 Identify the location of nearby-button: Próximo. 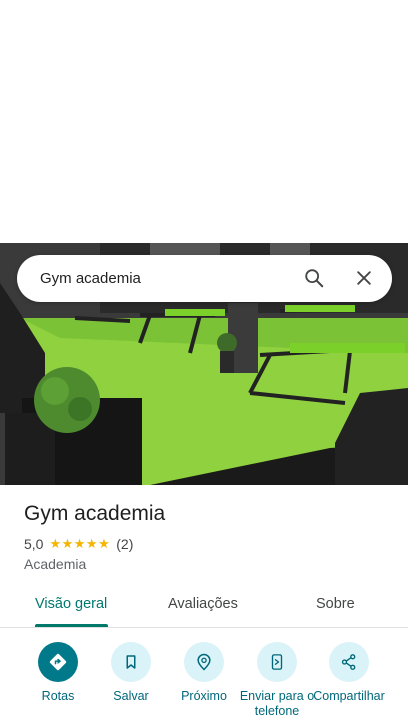
(204, 673).